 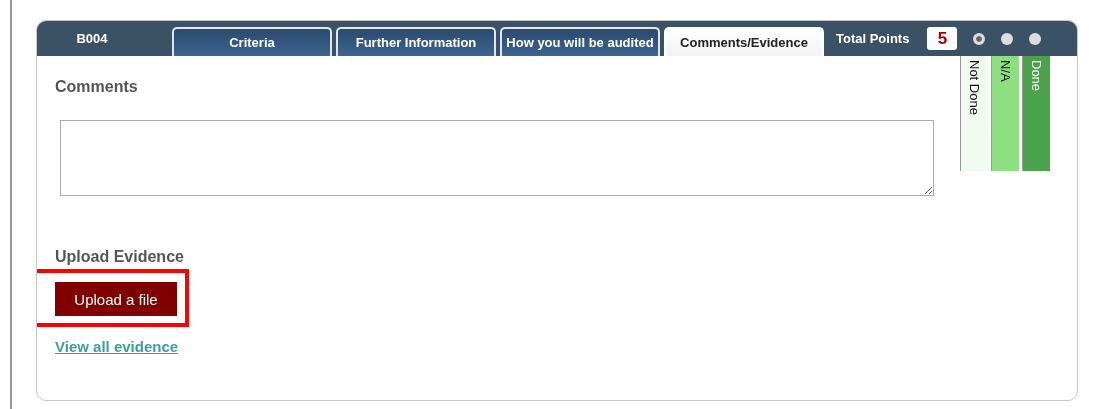 What do you see at coordinates (1036, 76) in the screenshot?
I see `status-label: Done` at bounding box center [1036, 76].